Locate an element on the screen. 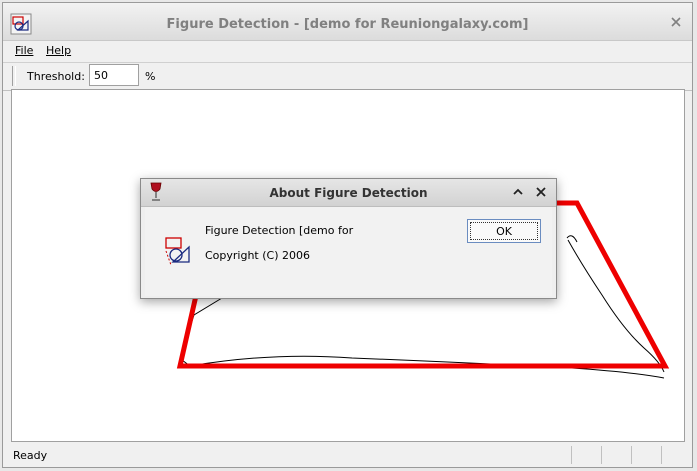 This screenshot has height=471, width=697. status-text: Ready is located at coordinates (30, 455).